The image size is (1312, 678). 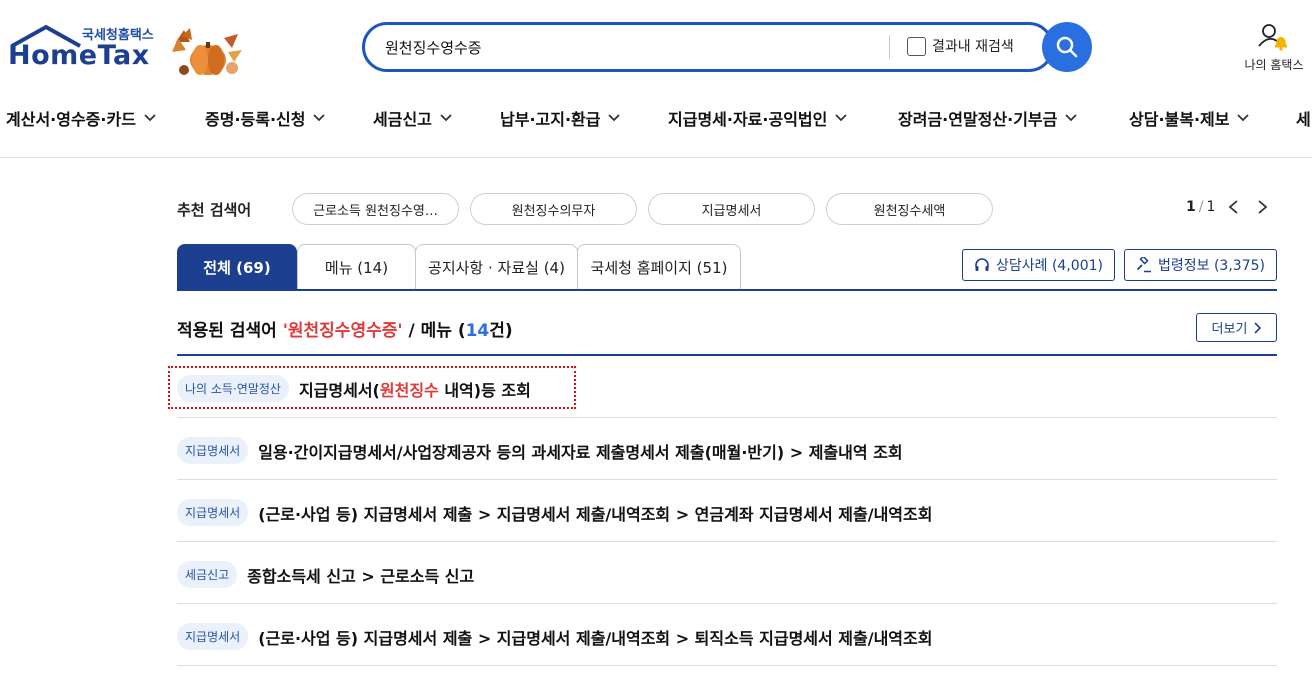 I want to click on applied-count: 14, so click(x=477, y=331).